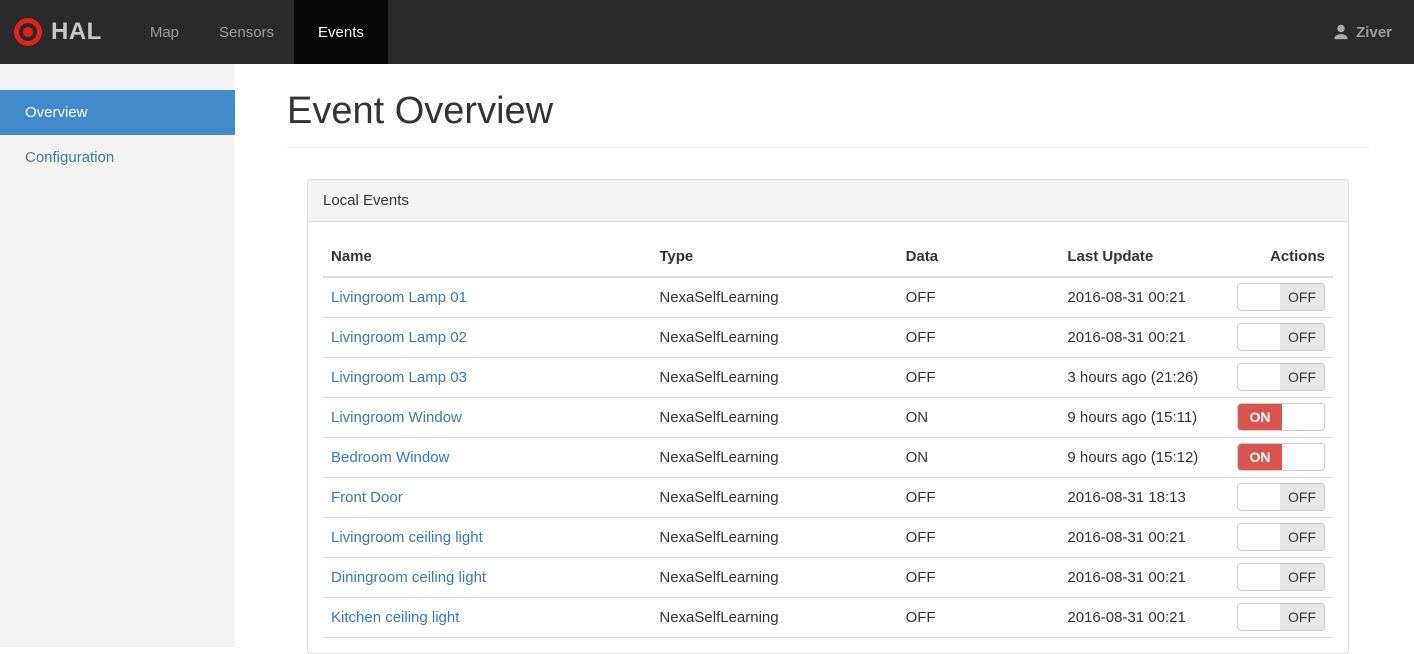 The image size is (1414, 654). What do you see at coordinates (28, 32) in the screenshot?
I see `hal-bullseye-logo-icon` at bounding box center [28, 32].